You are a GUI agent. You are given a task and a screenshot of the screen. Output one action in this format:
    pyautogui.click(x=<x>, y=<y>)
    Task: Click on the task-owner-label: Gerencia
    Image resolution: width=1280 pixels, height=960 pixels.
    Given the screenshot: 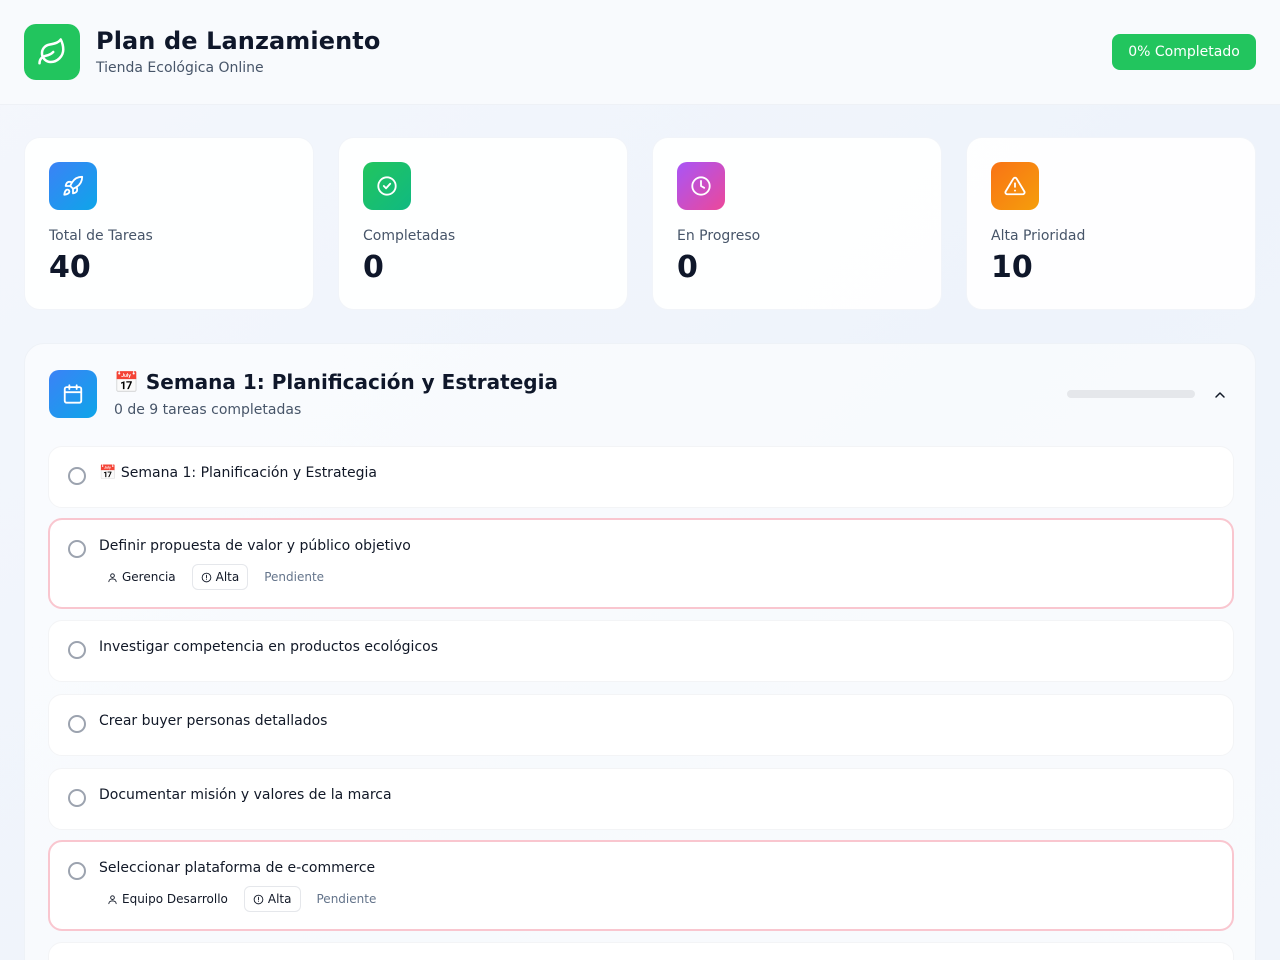 What is the action you would take?
    pyautogui.click(x=149, y=577)
    